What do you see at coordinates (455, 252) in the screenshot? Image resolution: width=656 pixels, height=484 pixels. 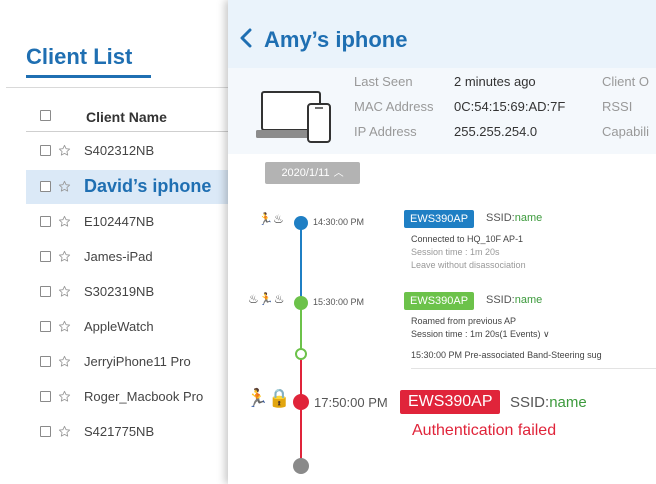 I see `session-time: Session time : 1m 20s` at bounding box center [455, 252].